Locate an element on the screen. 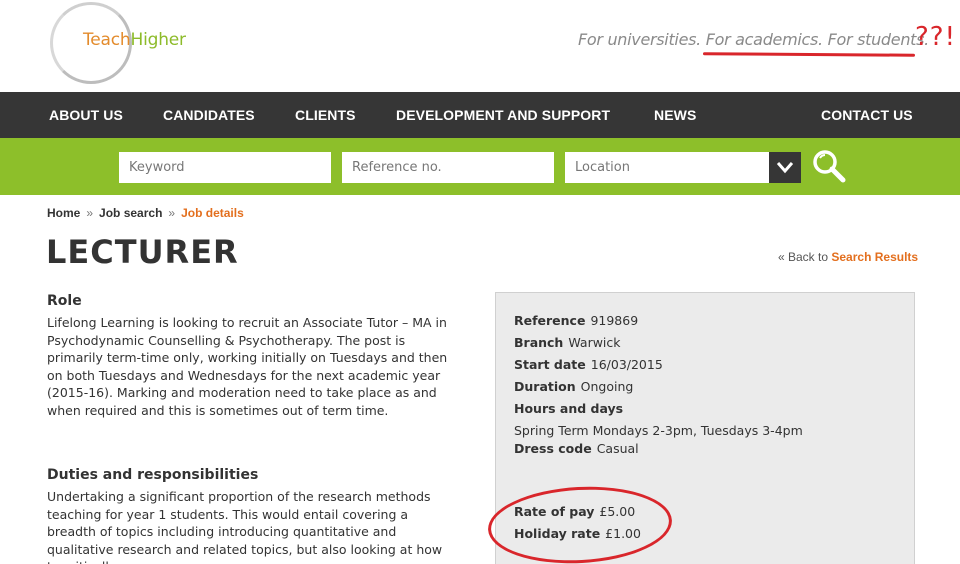  detail-reference: Reference 919869 is located at coordinates (576, 320).